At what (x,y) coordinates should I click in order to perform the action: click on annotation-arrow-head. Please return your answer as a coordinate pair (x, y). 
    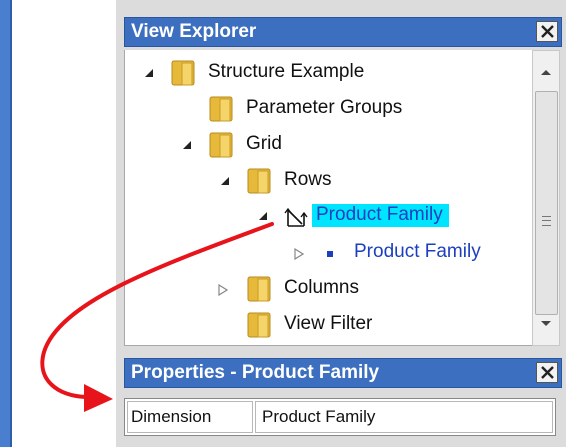
    Looking at the image, I should click on (98, 398).